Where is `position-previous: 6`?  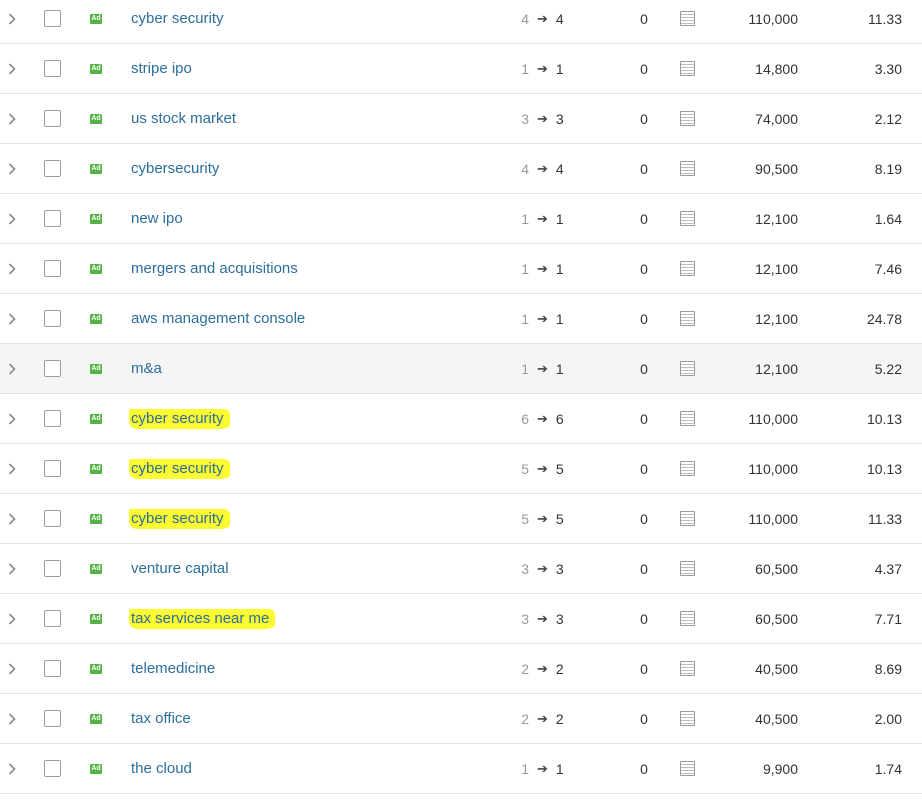 position-previous: 6 is located at coordinates (525, 418).